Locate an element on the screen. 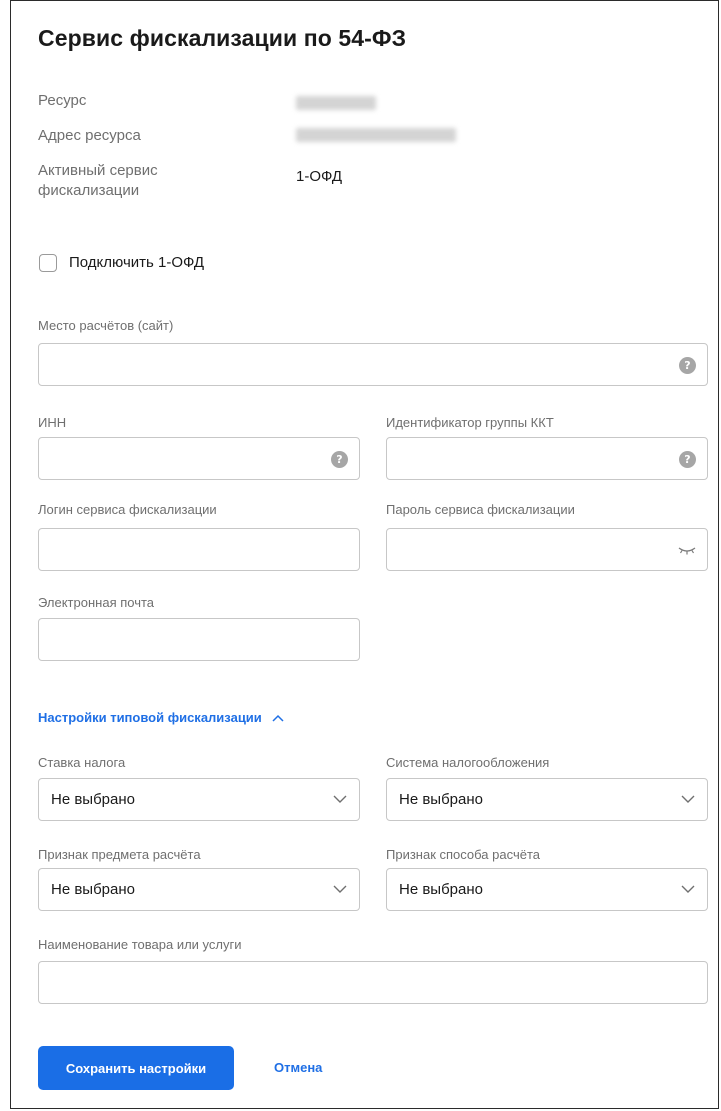 The width and height of the screenshot is (721, 1111). email-input-wrapper is located at coordinates (199, 639).